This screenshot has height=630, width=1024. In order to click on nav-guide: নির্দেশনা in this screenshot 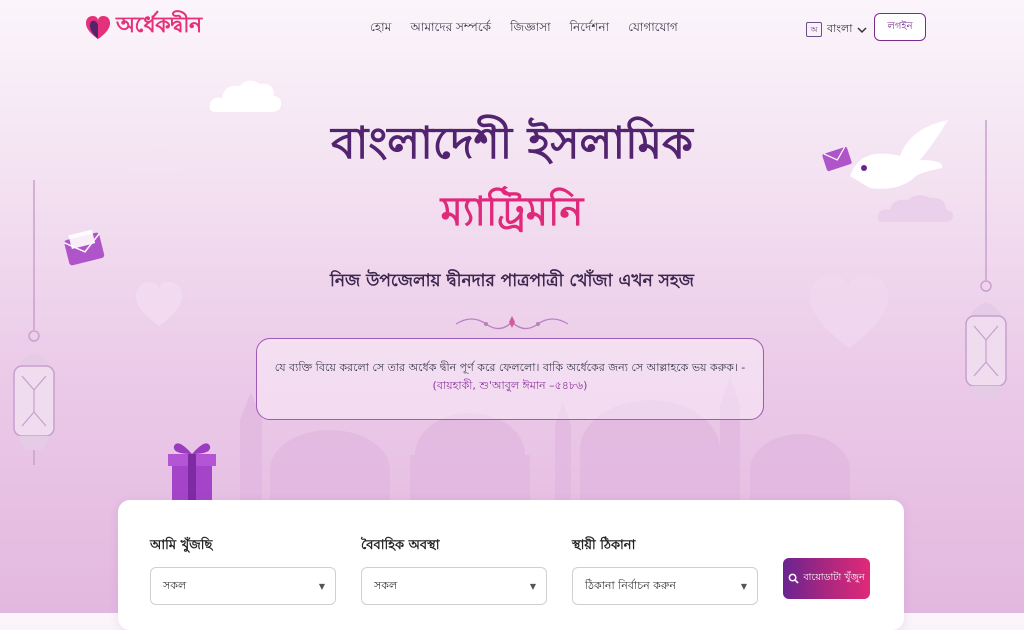, I will do `click(589, 29)`.